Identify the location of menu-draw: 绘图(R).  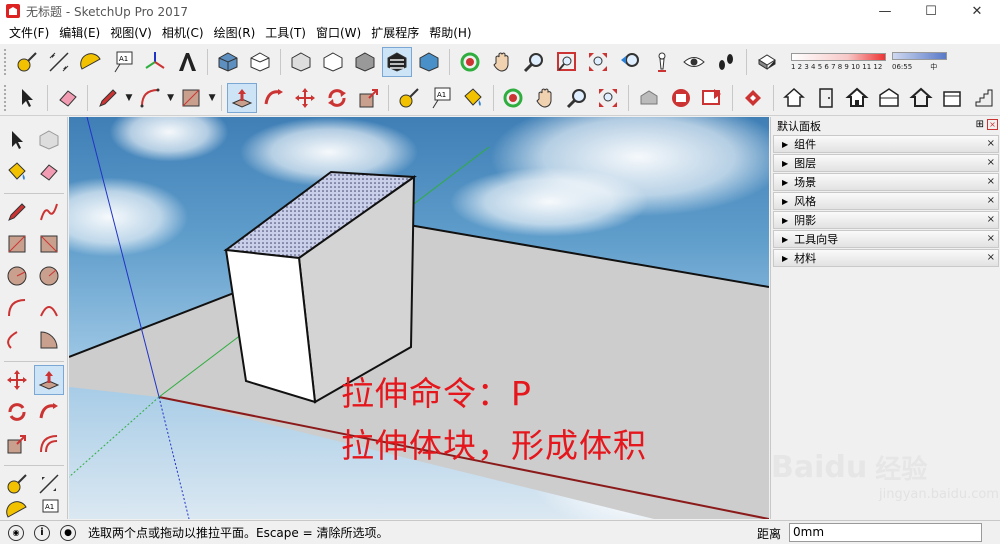
(235, 33).